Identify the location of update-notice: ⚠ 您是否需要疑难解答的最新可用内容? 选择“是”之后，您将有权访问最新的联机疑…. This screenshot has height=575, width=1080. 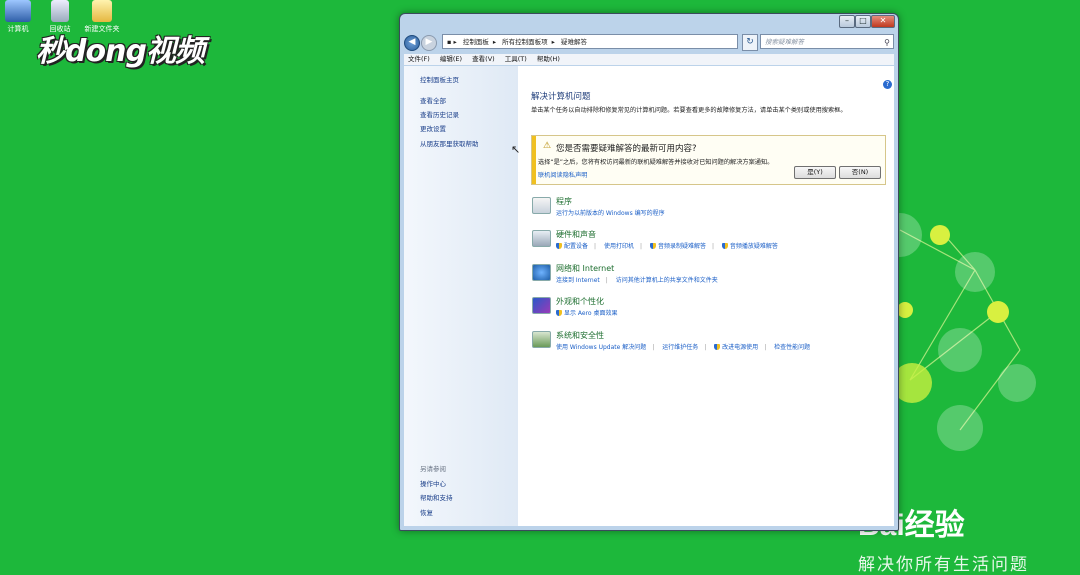
(708, 160).